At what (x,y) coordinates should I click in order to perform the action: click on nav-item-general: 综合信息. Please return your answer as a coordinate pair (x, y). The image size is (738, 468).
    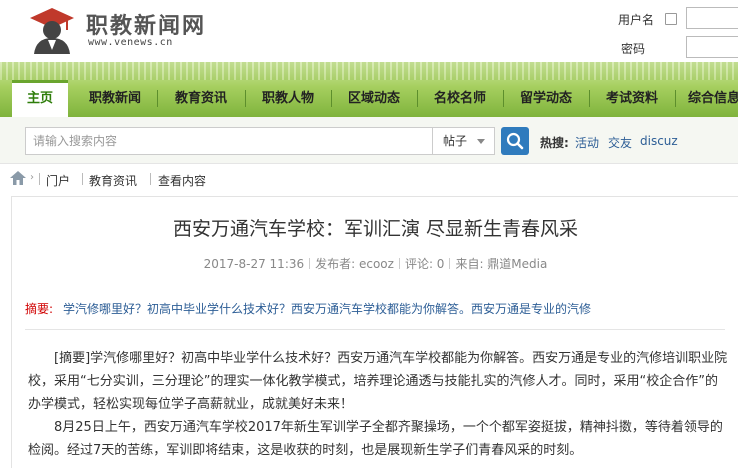
    Looking at the image, I should click on (710, 98).